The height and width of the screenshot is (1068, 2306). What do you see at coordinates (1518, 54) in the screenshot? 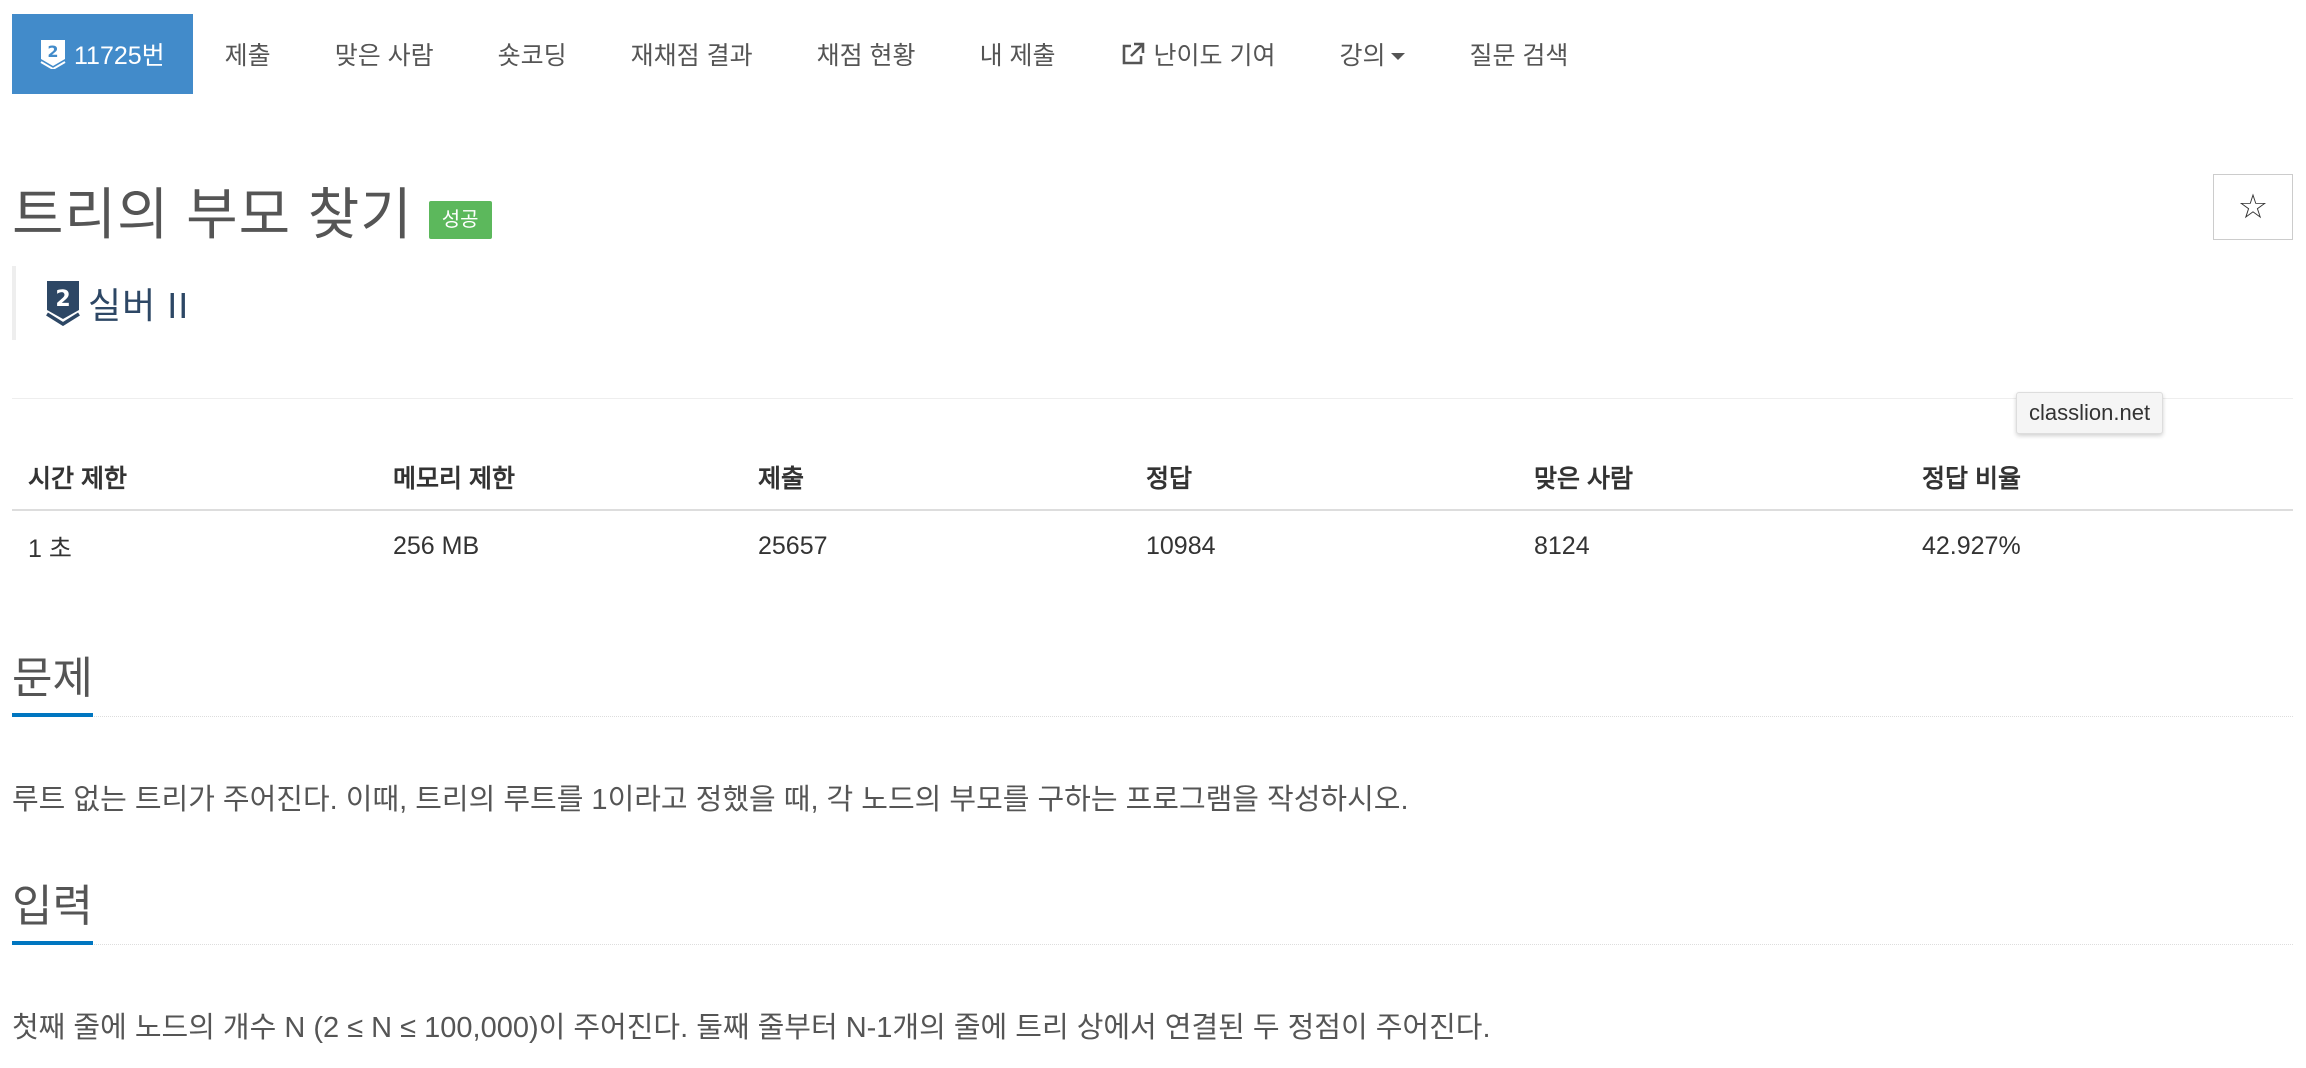
I see `nav-question-search: 질문 검색` at bounding box center [1518, 54].